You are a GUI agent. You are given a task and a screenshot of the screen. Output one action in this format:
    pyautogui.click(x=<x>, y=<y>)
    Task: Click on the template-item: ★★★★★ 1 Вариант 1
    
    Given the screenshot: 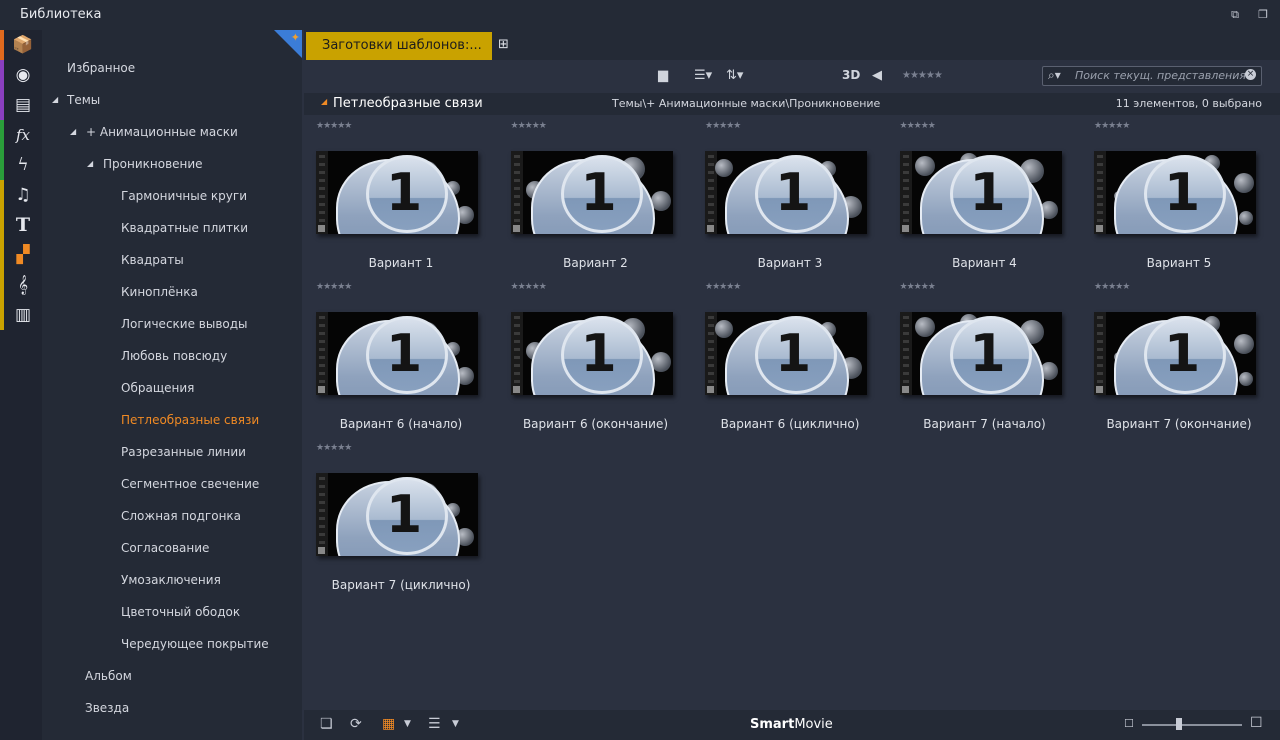 What is the action you would take?
    pyautogui.click(x=391, y=198)
    